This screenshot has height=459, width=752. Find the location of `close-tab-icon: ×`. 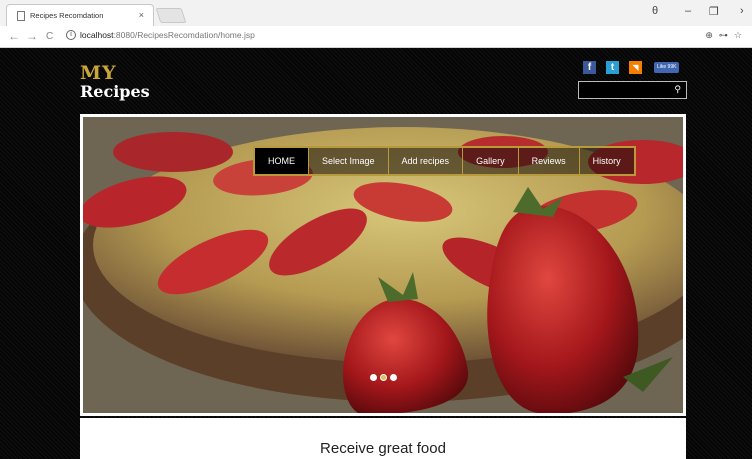

close-tab-icon: × is located at coordinates (141, 15).